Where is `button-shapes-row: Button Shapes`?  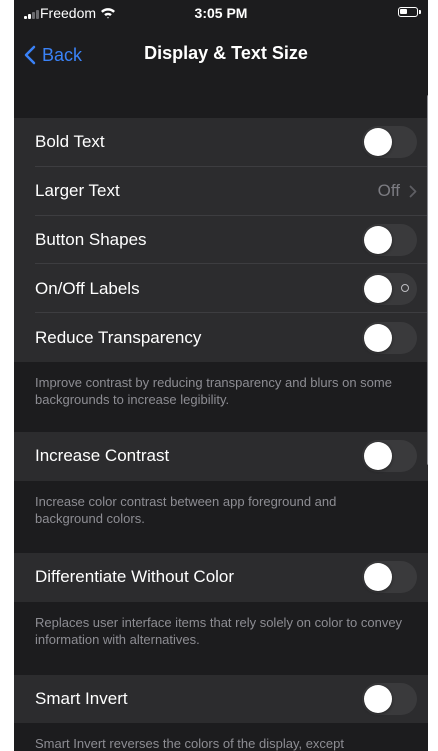 button-shapes-row: Button Shapes is located at coordinates (221, 240).